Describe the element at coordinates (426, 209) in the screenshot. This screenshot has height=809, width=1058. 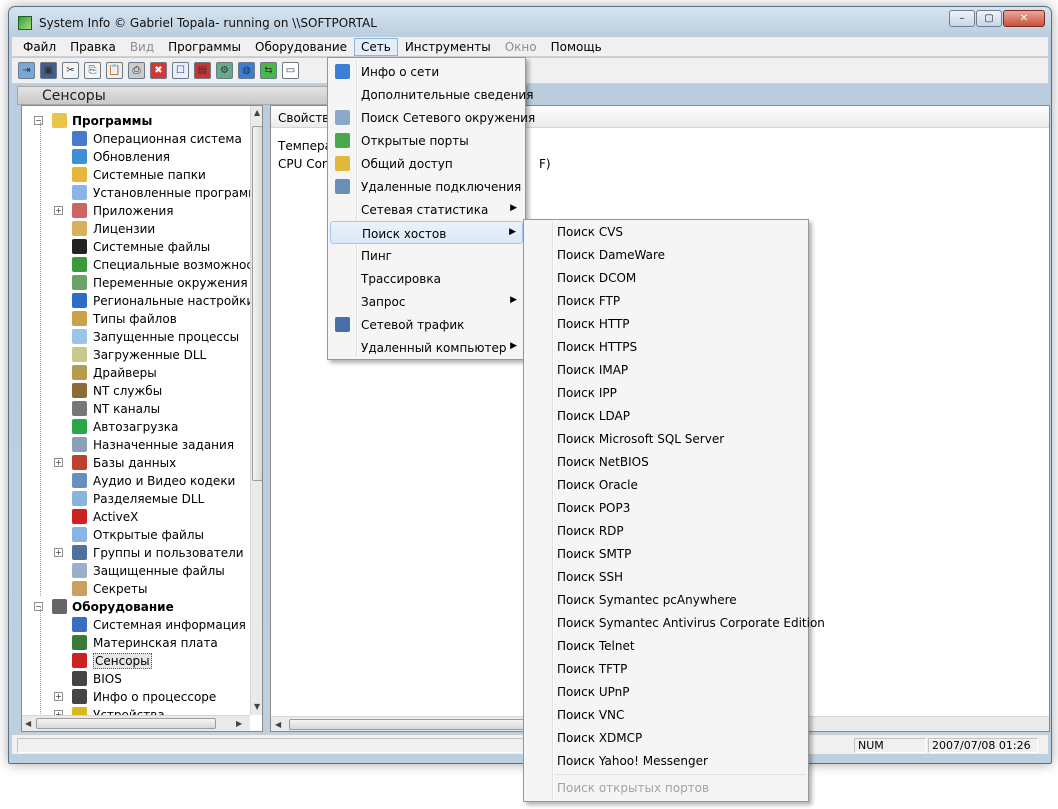
I see `network-menu-item: Сетевая статистика ▶` at that location.